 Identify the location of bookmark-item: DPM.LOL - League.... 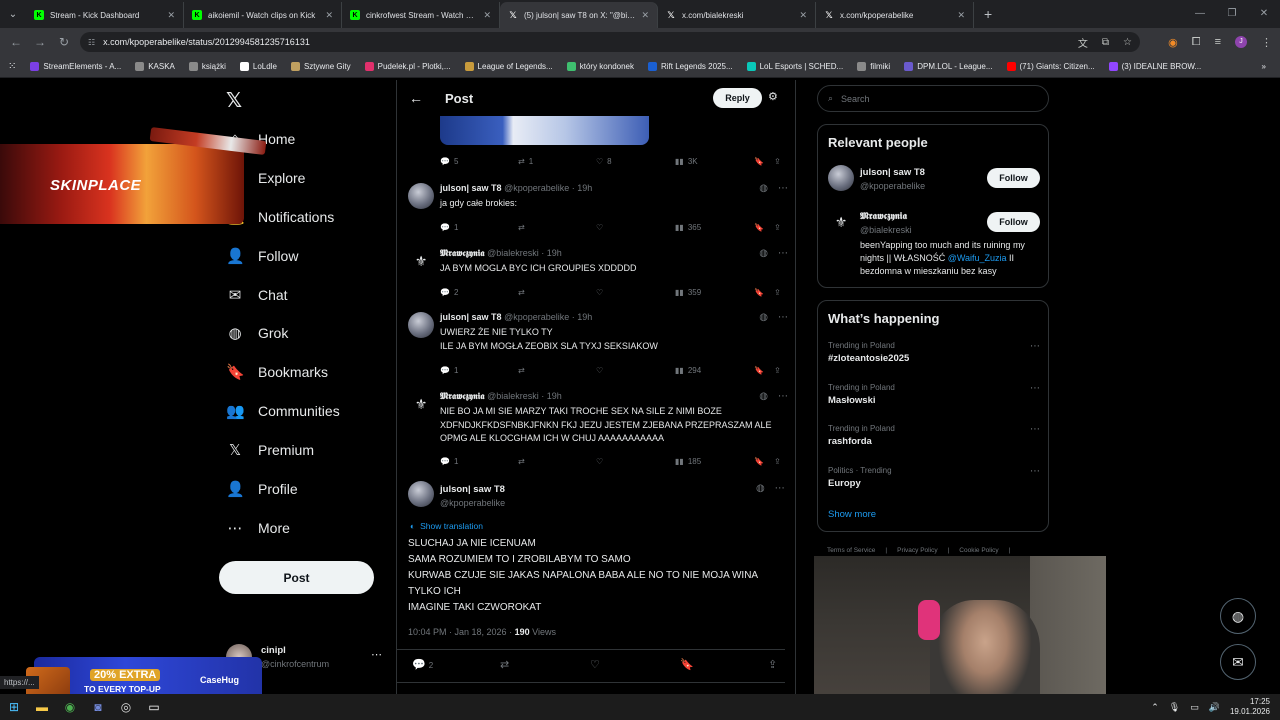
(948, 66).